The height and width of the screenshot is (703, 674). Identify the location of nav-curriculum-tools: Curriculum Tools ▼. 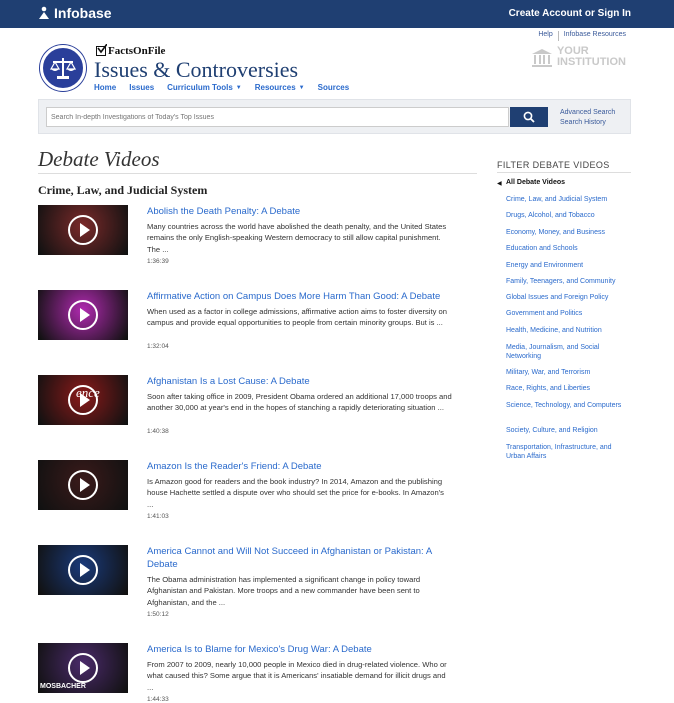
(204, 87).